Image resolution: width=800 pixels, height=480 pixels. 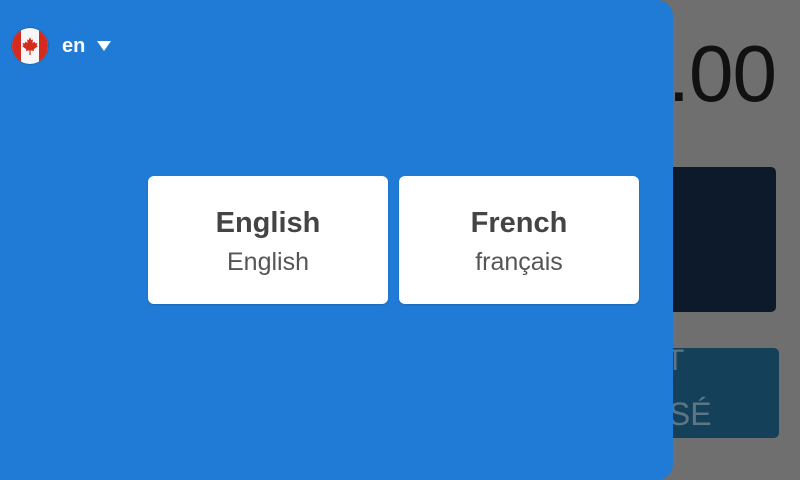 I want to click on language-name: English, so click(x=268, y=223).